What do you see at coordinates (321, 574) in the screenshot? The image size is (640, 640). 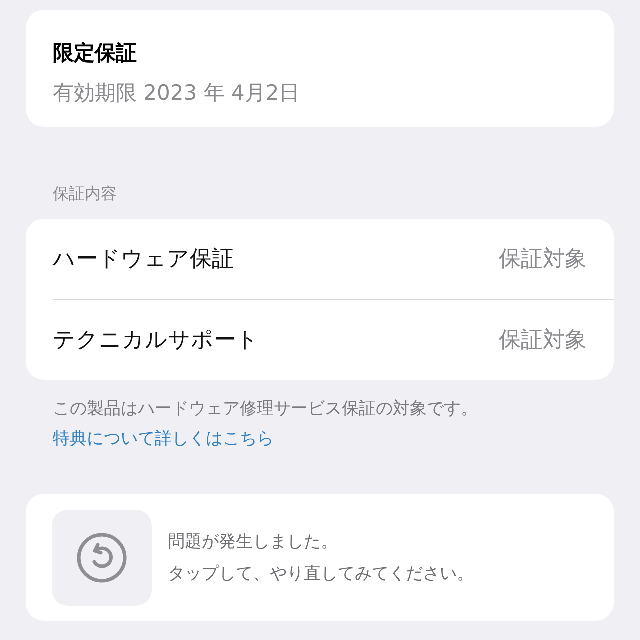 I see `error-message: タップして、やり直してみてください。` at bounding box center [321, 574].